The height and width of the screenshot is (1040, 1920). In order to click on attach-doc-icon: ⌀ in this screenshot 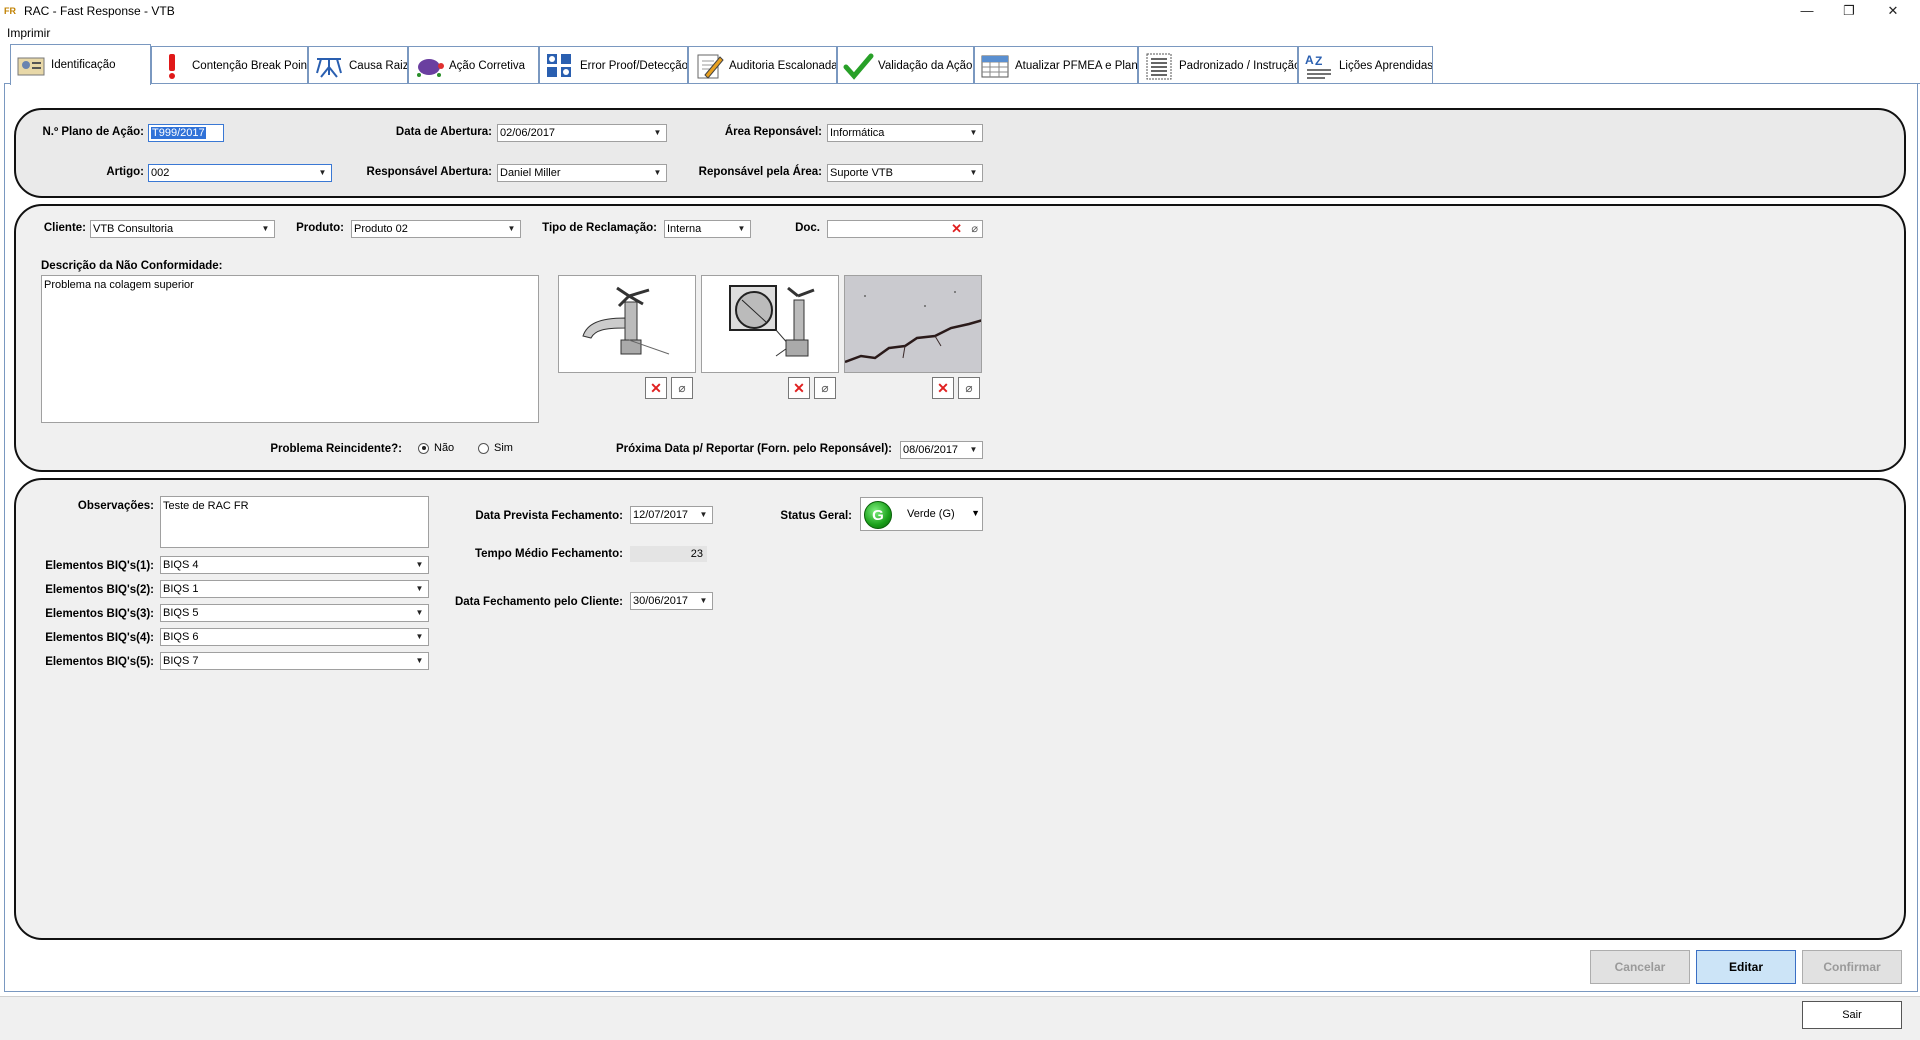, I will do `click(974, 229)`.